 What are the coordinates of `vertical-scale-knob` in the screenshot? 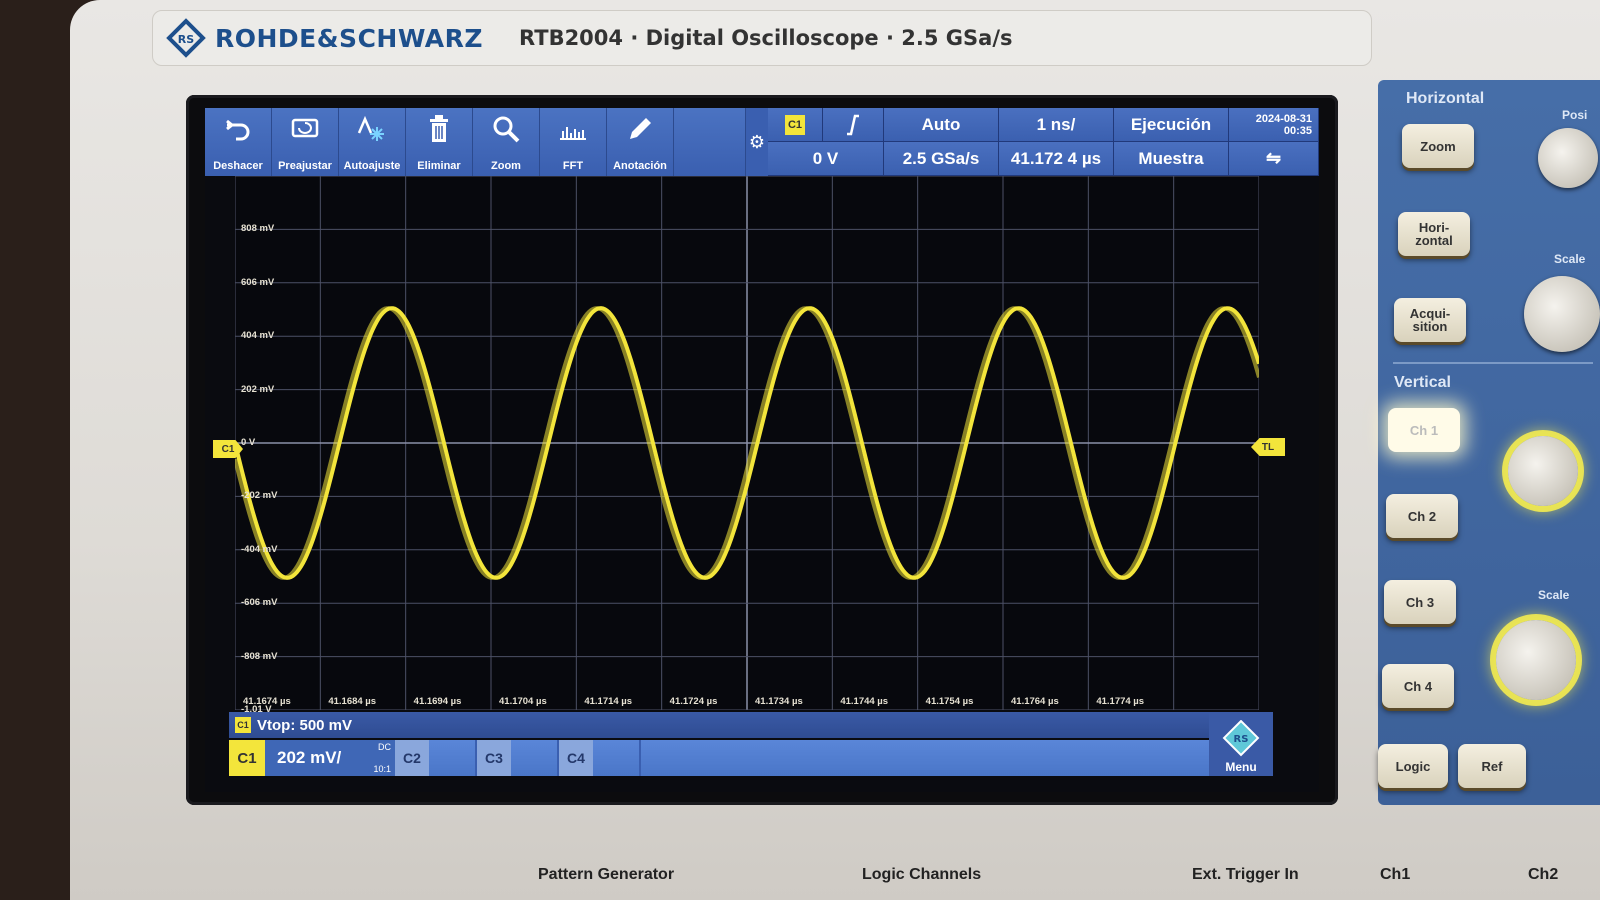 It's located at (1536, 660).